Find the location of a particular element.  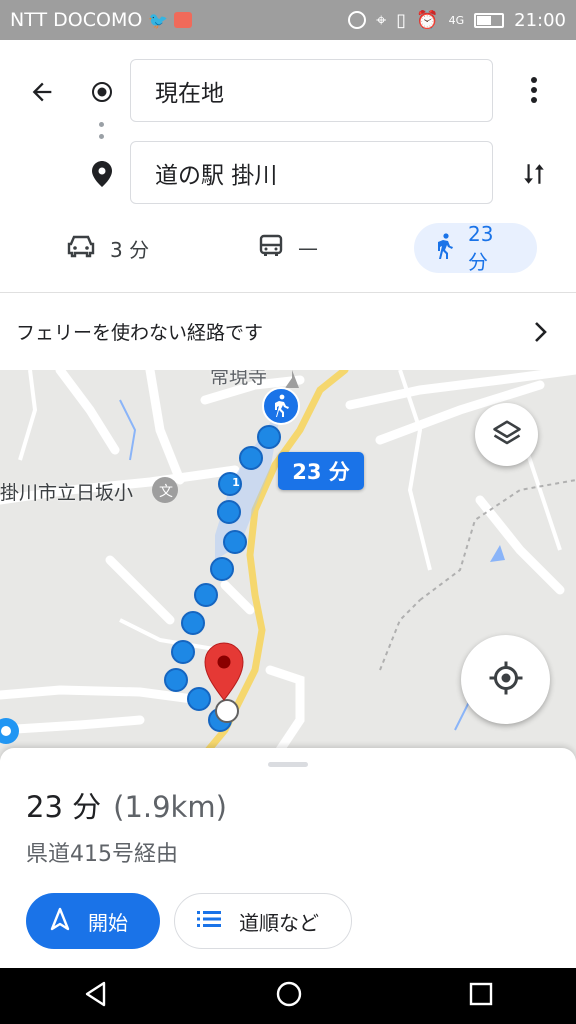

car-icon is located at coordinates (81, 248).